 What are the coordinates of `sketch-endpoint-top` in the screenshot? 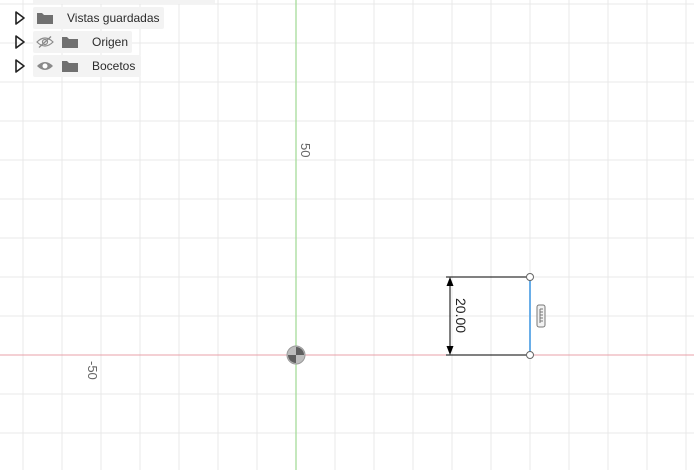 It's located at (530, 277).